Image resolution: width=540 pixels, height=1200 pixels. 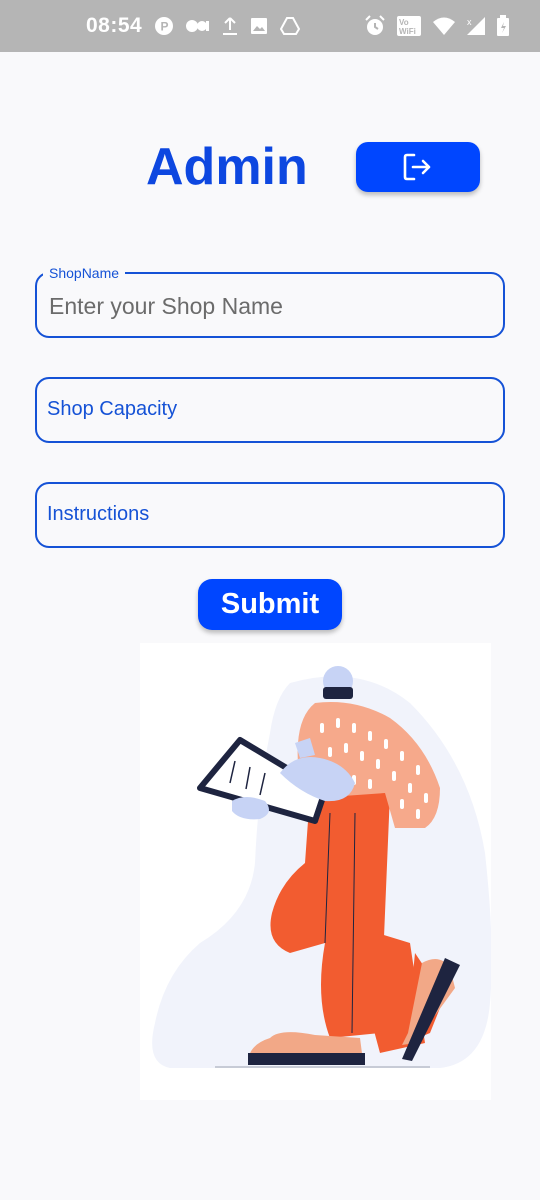 What do you see at coordinates (407, 31) in the screenshot?
I see `svg-text: WiFi` at bounding box center [407, 31].